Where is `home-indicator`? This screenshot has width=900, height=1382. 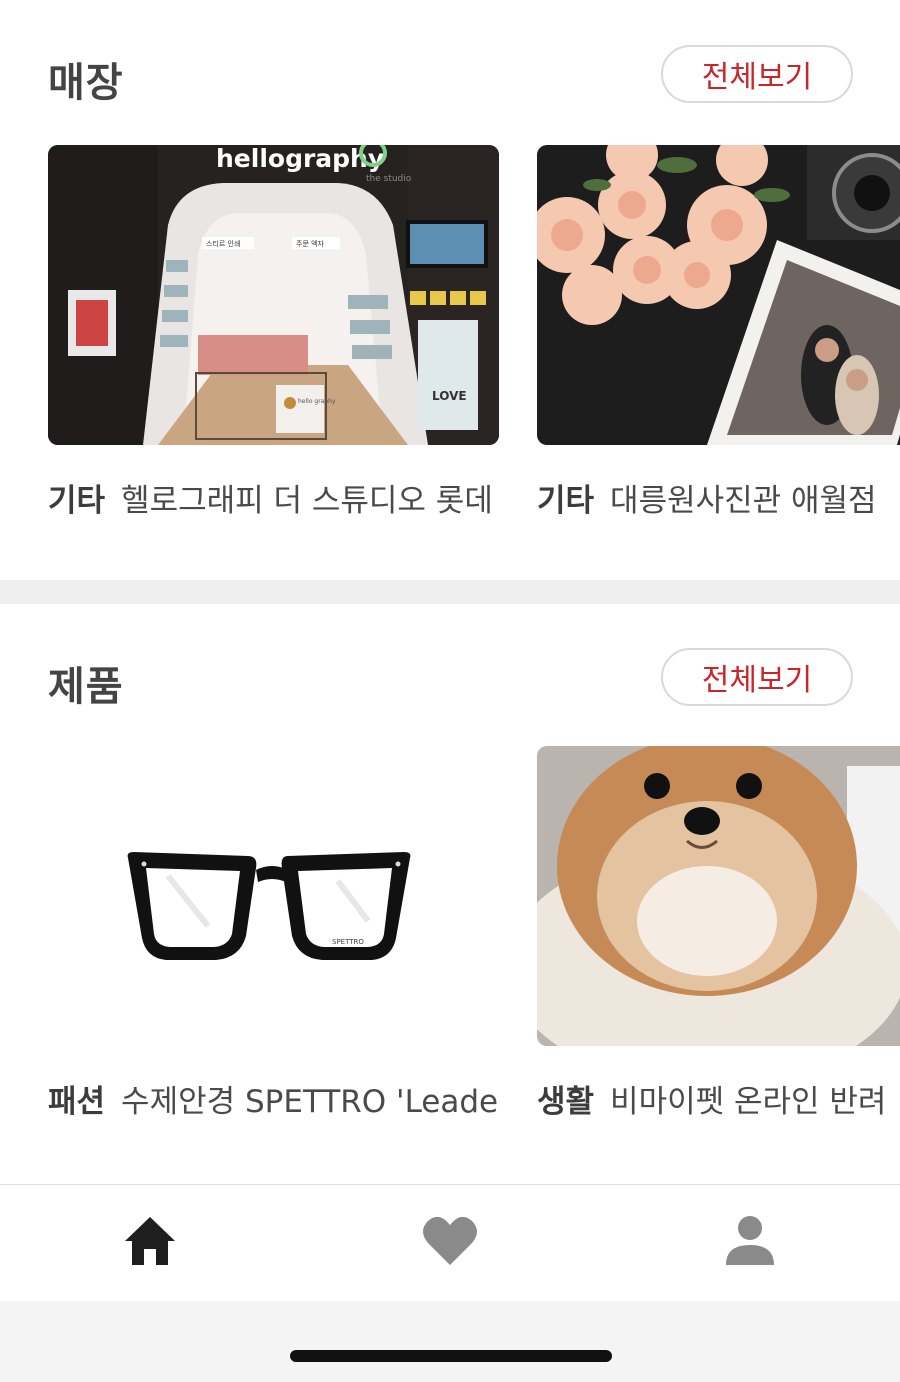 home-indicator is located at coordinates (451, 1356).